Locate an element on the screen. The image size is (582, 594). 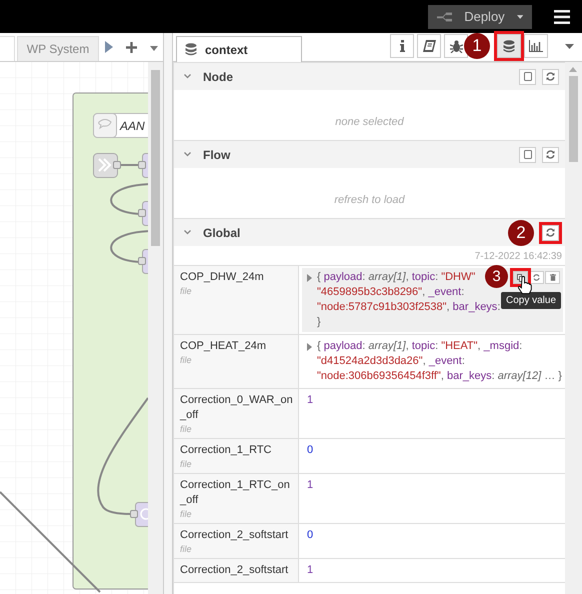
bug-icon is located at coordinates (456, 46).